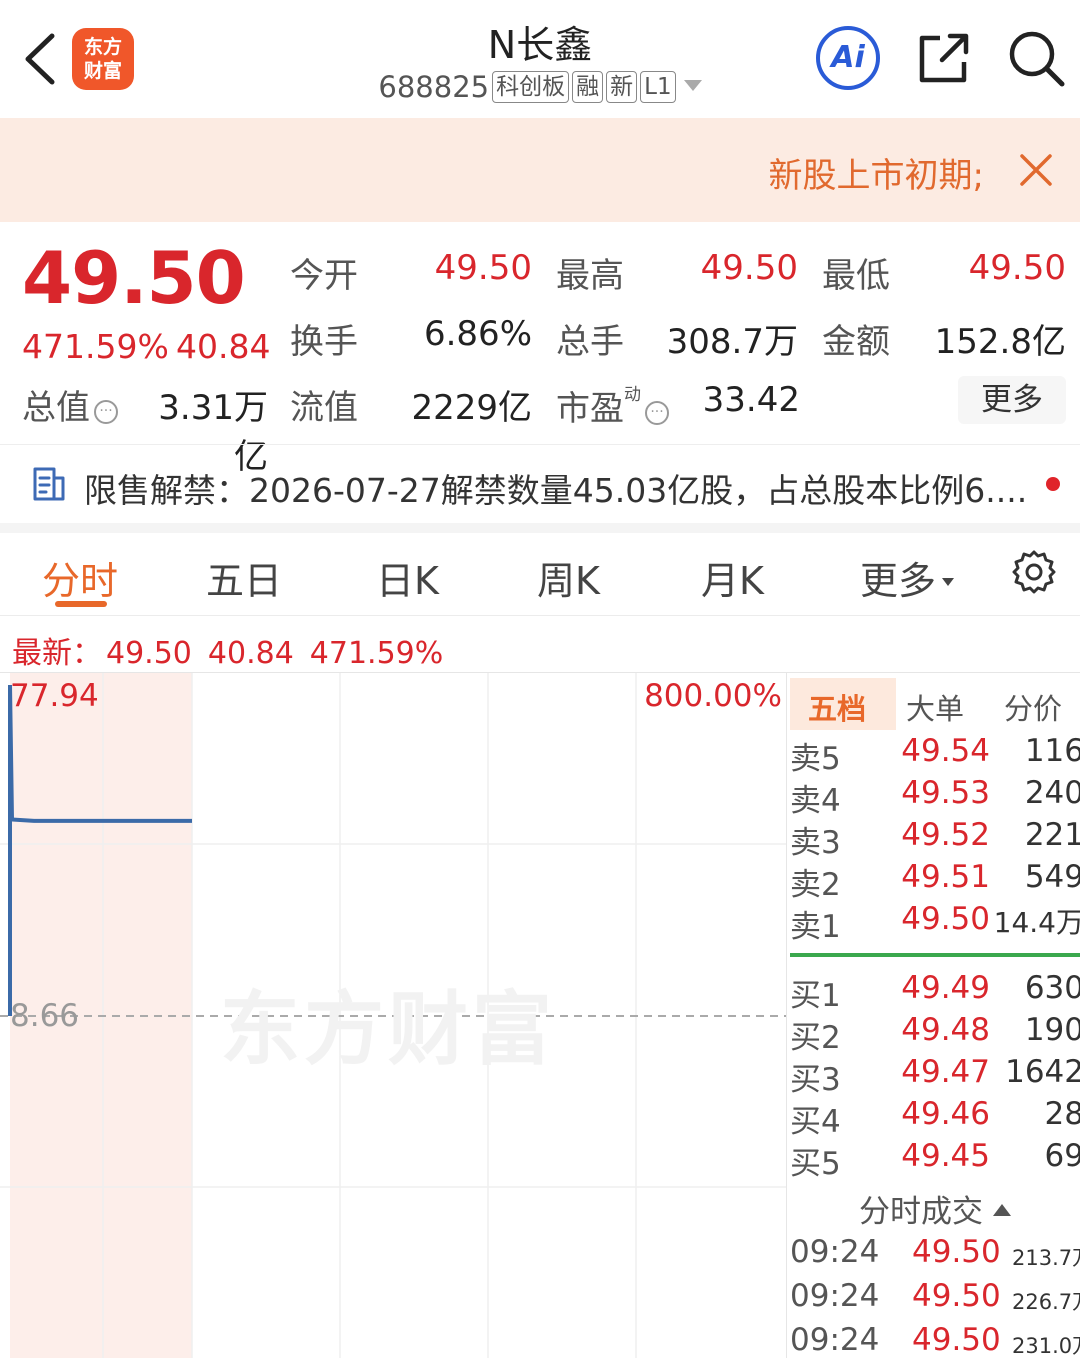 This screenshot has height=1358, width=1080. What do you see at coordinates (815, 1122) in the screenshot?
I see `bid-label: 买4` at bounding box center [815, 1122].